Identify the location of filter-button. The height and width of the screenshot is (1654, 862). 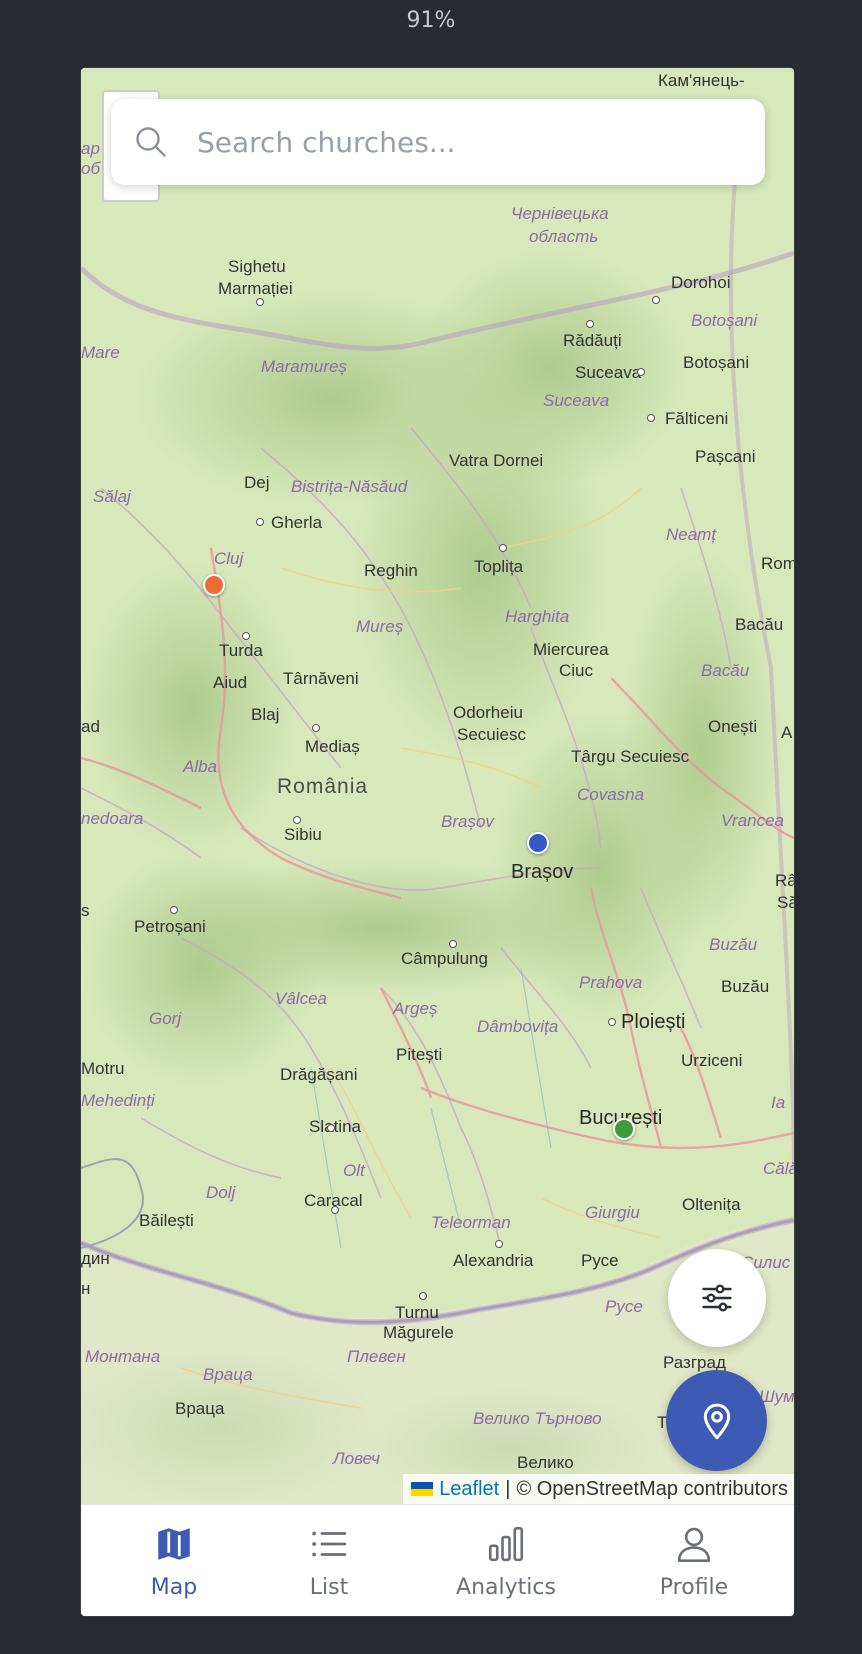
(717, 1298).